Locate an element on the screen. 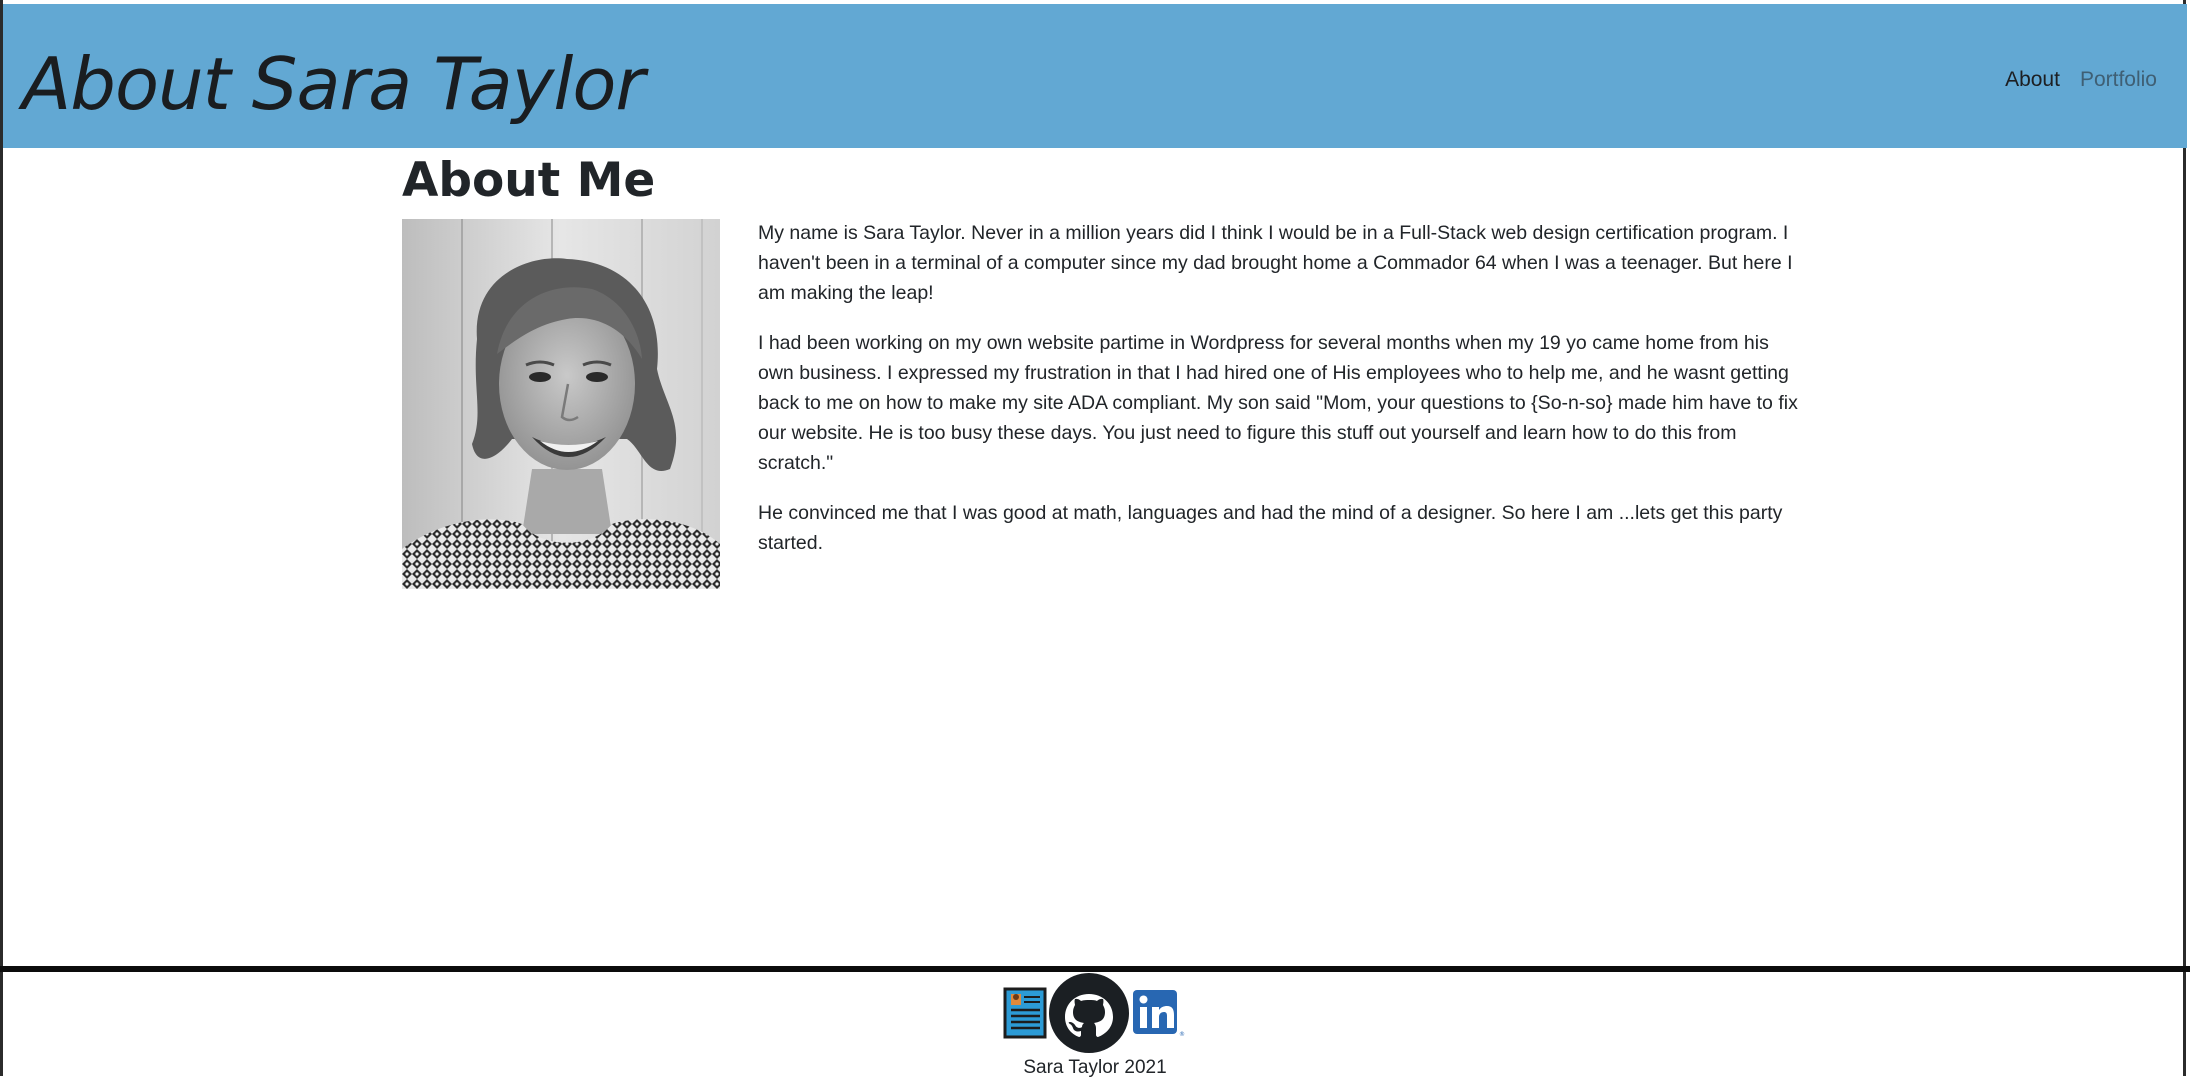 The width and height of the screenshot is (2190, 1081). github-icon is located at coordinates (1089, 1013).